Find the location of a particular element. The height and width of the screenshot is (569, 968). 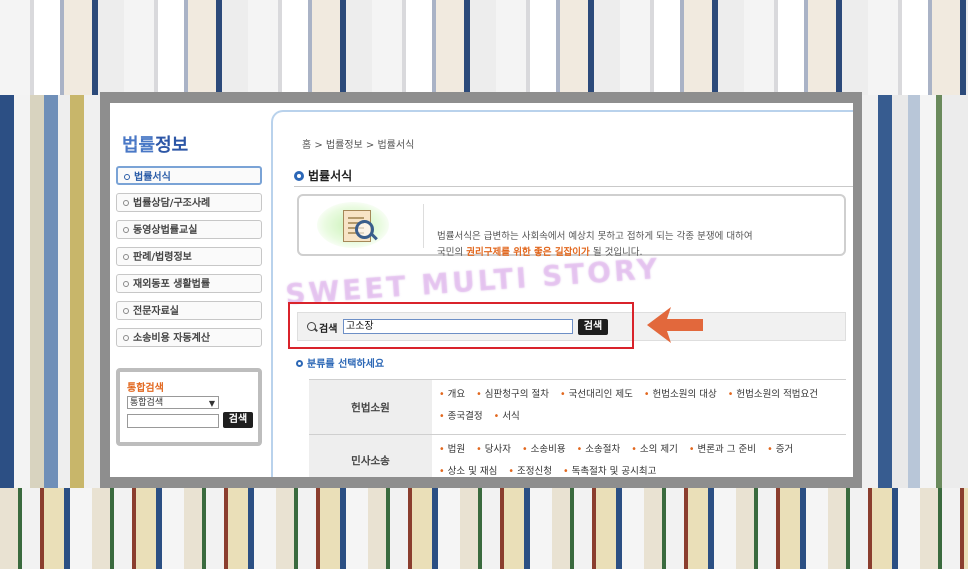

bookshelf-background-right is located at coordinates (915, 291).